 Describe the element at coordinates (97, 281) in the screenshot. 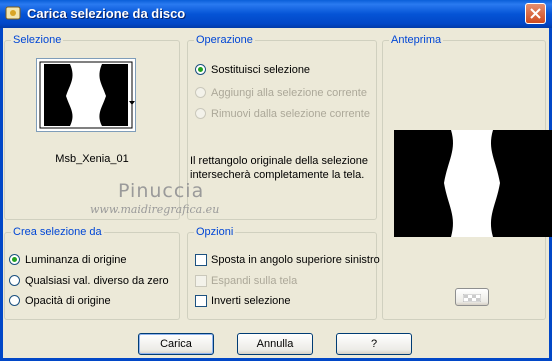

I see `radio-label: Qualsiasi val. diverso da zero` at that location.